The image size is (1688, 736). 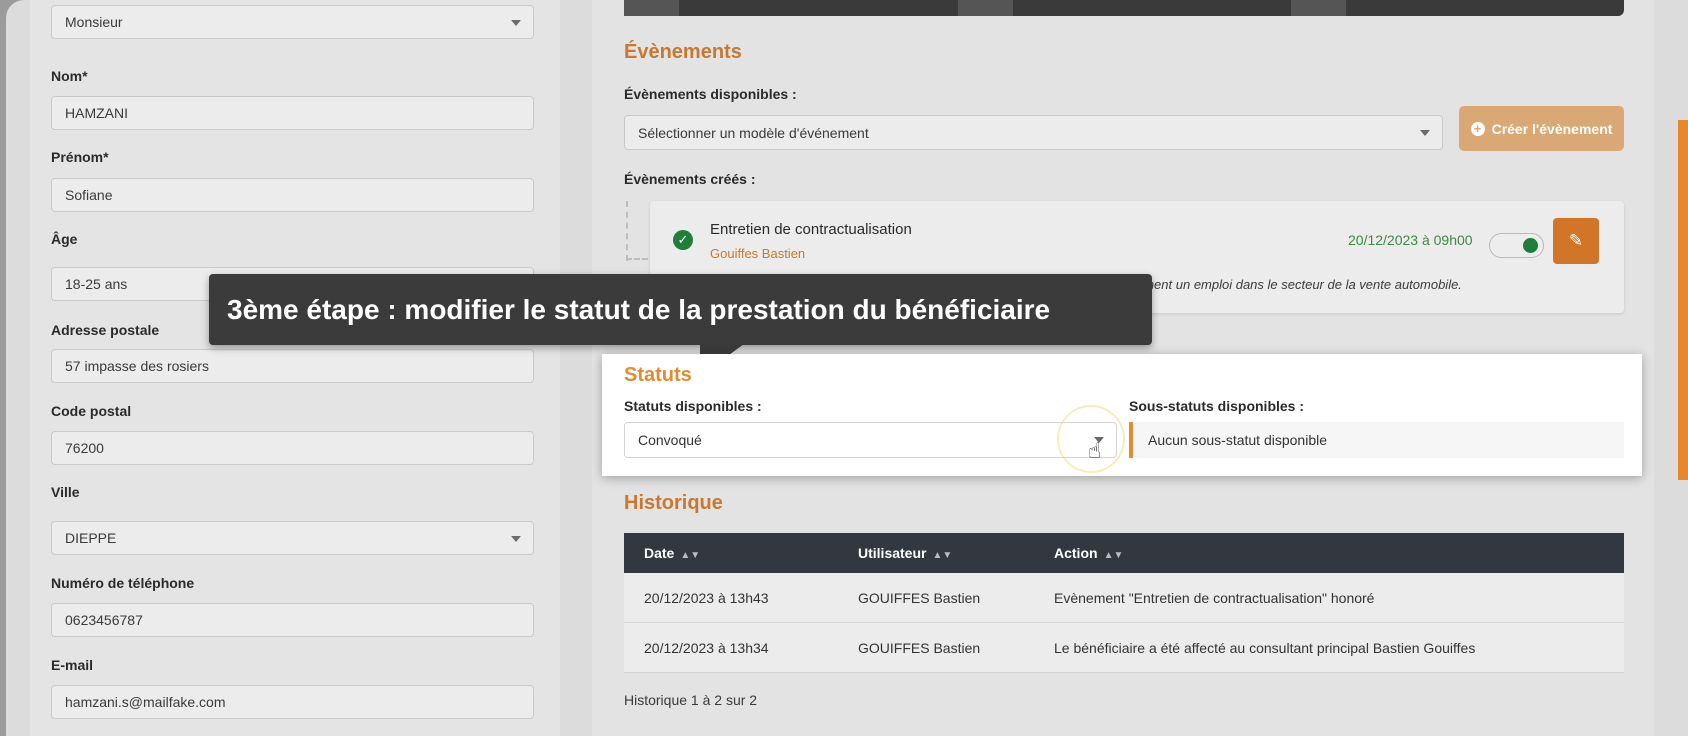 I want to click on address-value: 57 impasse des rosiers, so click(x=137, y=366).